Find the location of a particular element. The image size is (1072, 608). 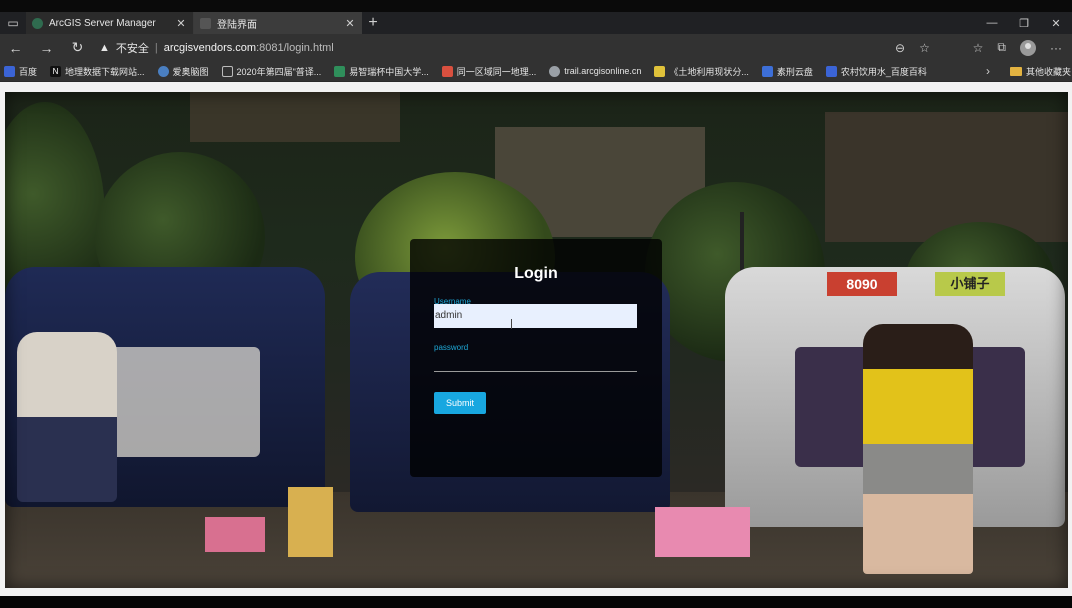

url-text: arcgisvendors.com:8081/login.html is located at coordinates (249, 48).